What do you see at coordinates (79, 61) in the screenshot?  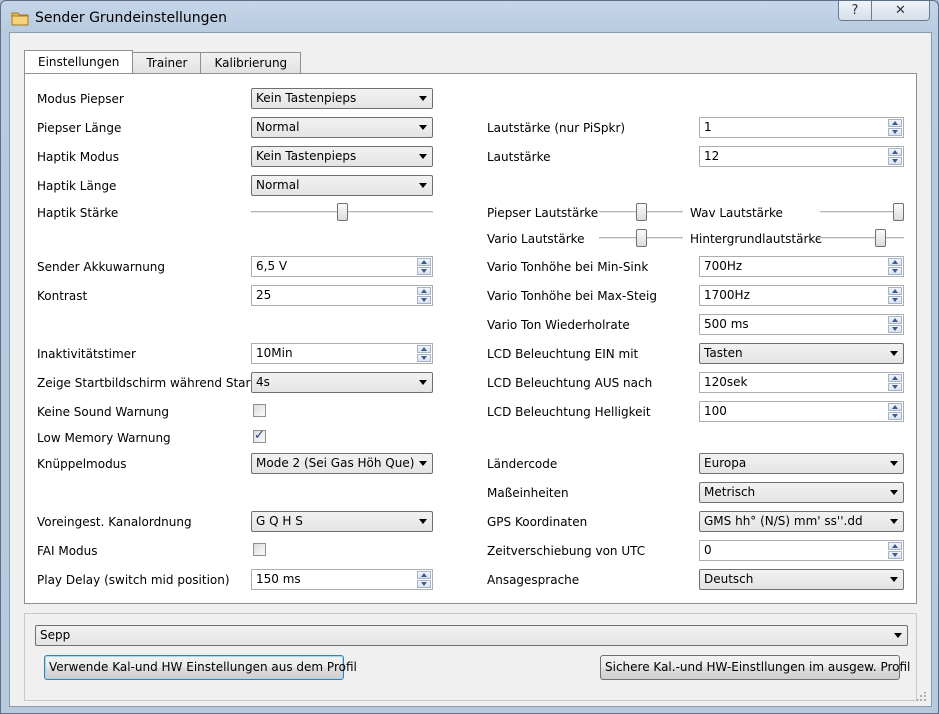 I see `tab-einstellungen: Einstellungen` at bounding box center [79, 61].